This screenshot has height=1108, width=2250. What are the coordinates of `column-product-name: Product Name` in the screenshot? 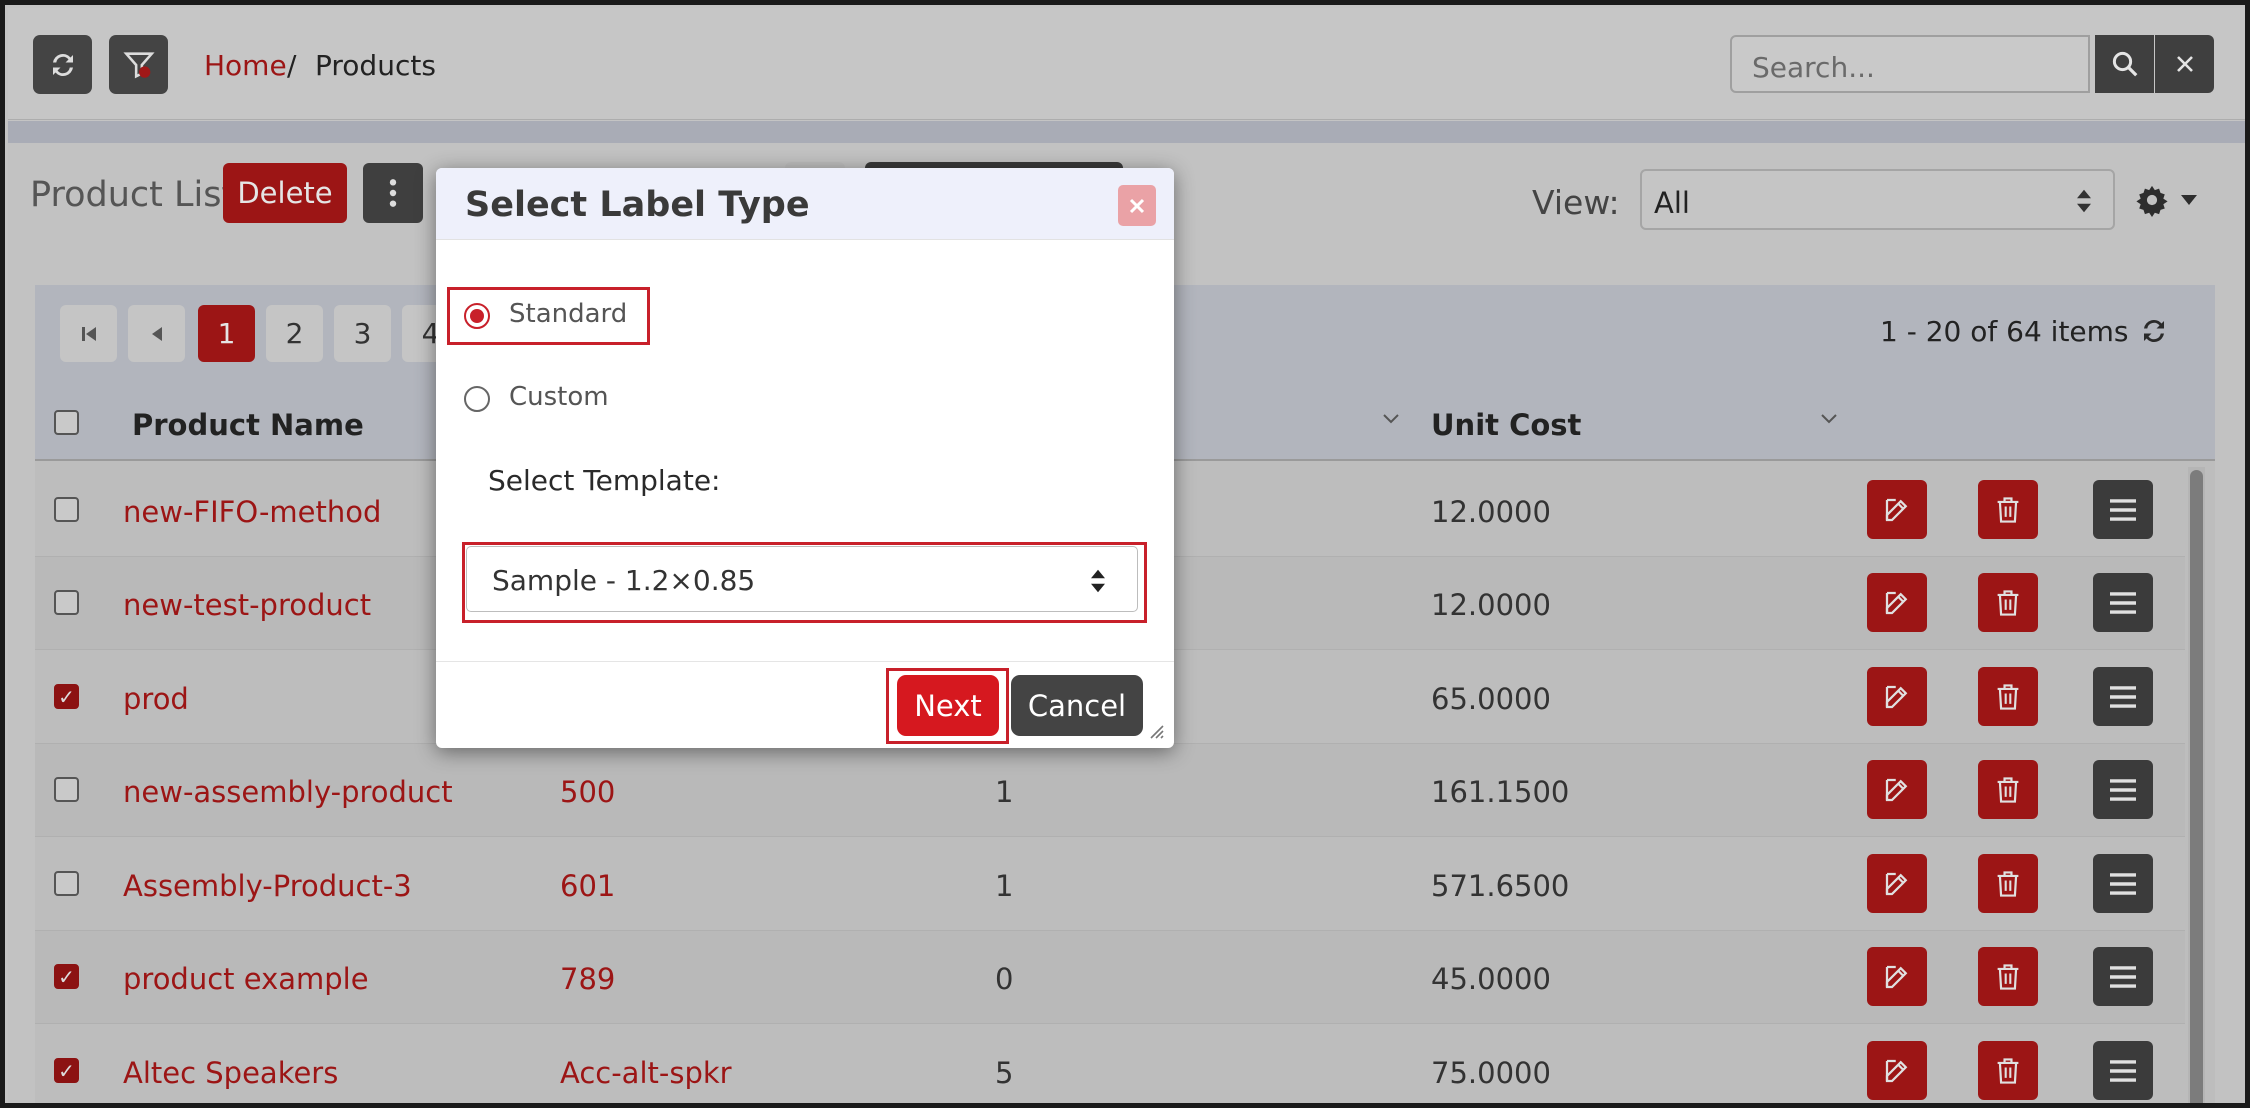 It's located at (248, 425).